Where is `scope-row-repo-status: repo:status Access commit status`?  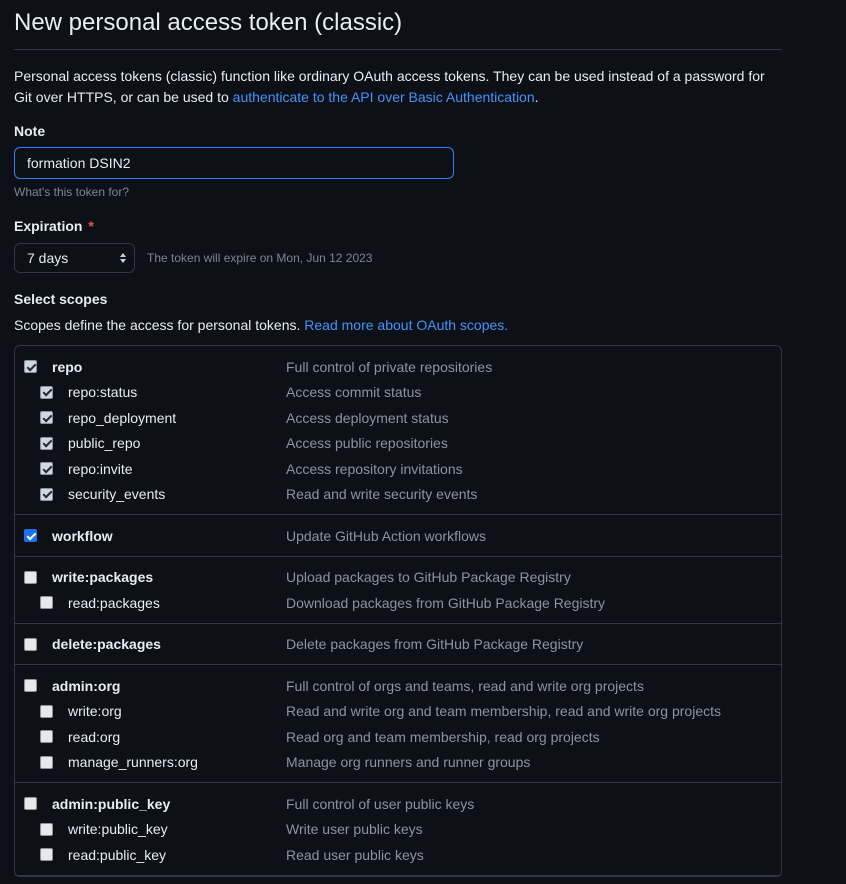 scope-row-repo-status: repo:status Access commit status is located at coordinates (398, 393).